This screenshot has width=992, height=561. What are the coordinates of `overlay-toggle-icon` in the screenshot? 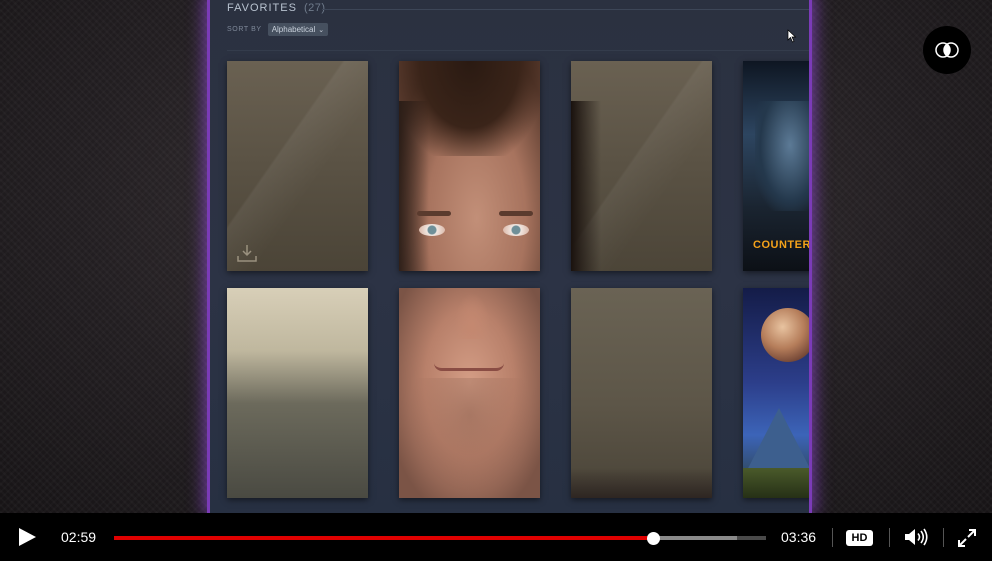 It's located at (947, 50).